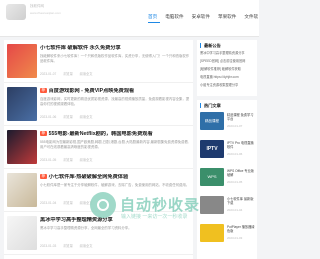 The height and width of the screenshot is (259, 320). I want to click on notice-item: 电视直播 https://dyhjbr.com, so click(227, 77).